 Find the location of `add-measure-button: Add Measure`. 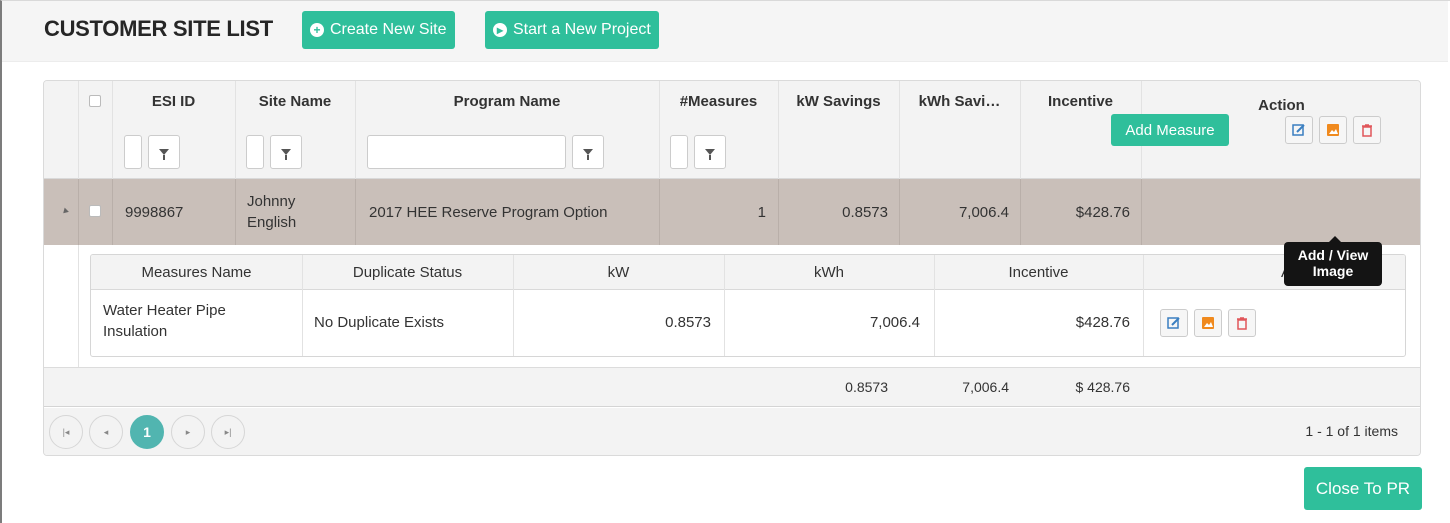

add-measure-button: Add Measure is located at coordinates (1170, 130).